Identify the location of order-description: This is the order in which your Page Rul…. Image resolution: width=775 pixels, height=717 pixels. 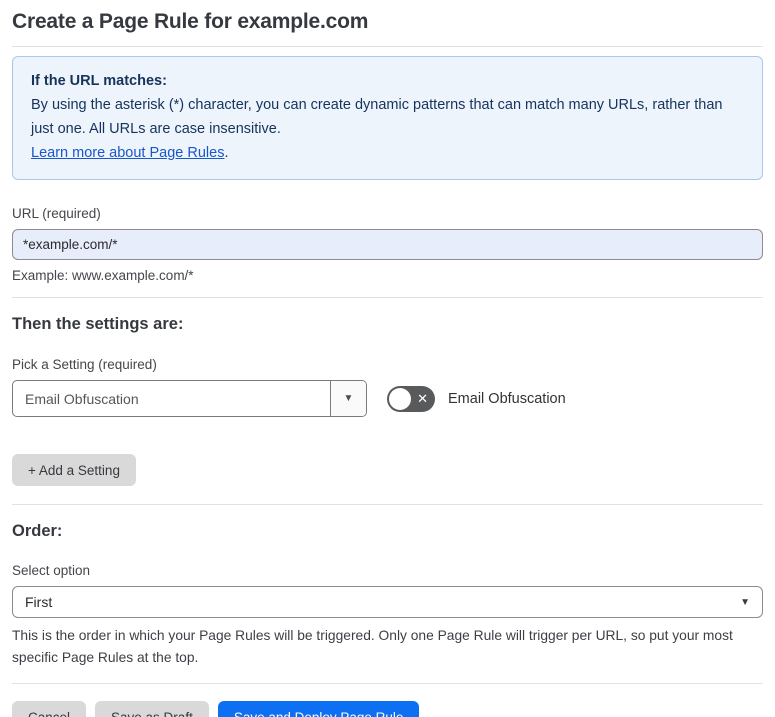
(372, 646).